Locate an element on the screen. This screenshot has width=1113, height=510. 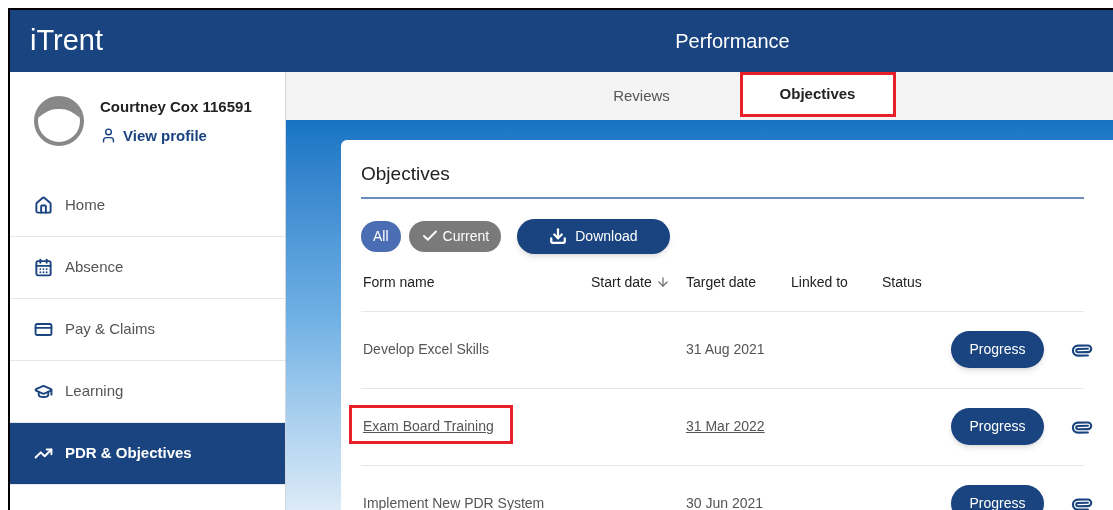
card-title: Objectives is located at coordinates (405, 173).